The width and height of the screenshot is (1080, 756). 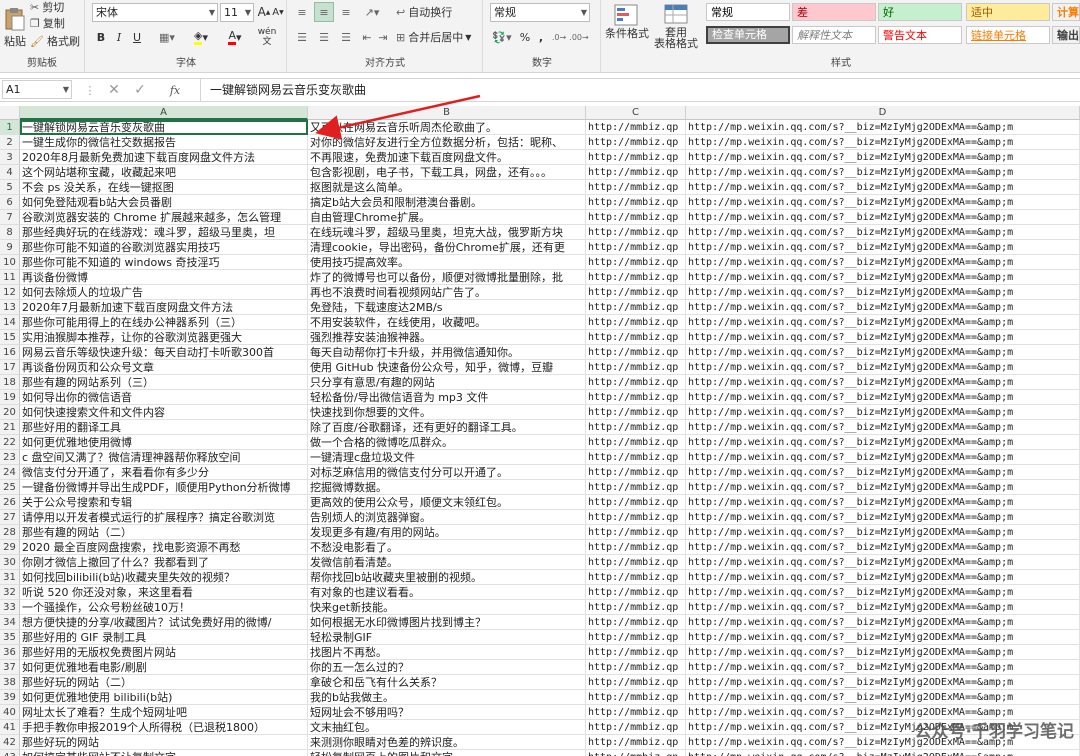 What do you see at coordinates (324, 12) in the screenshot?
I see `align-middle-icon: ≡` at bounding box center [324, 12].